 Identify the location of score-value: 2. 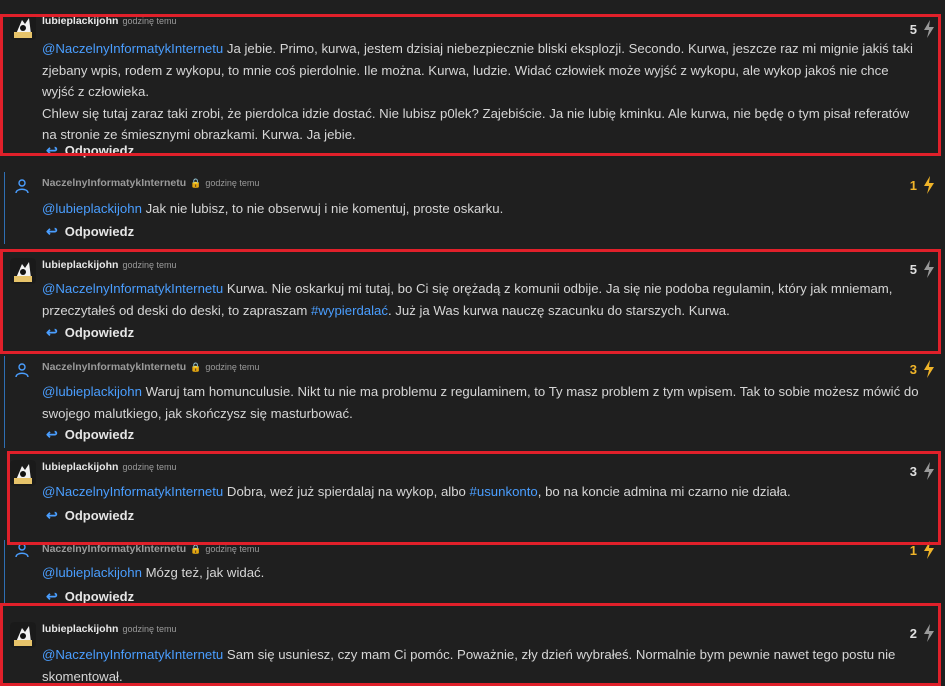
(913, 633).